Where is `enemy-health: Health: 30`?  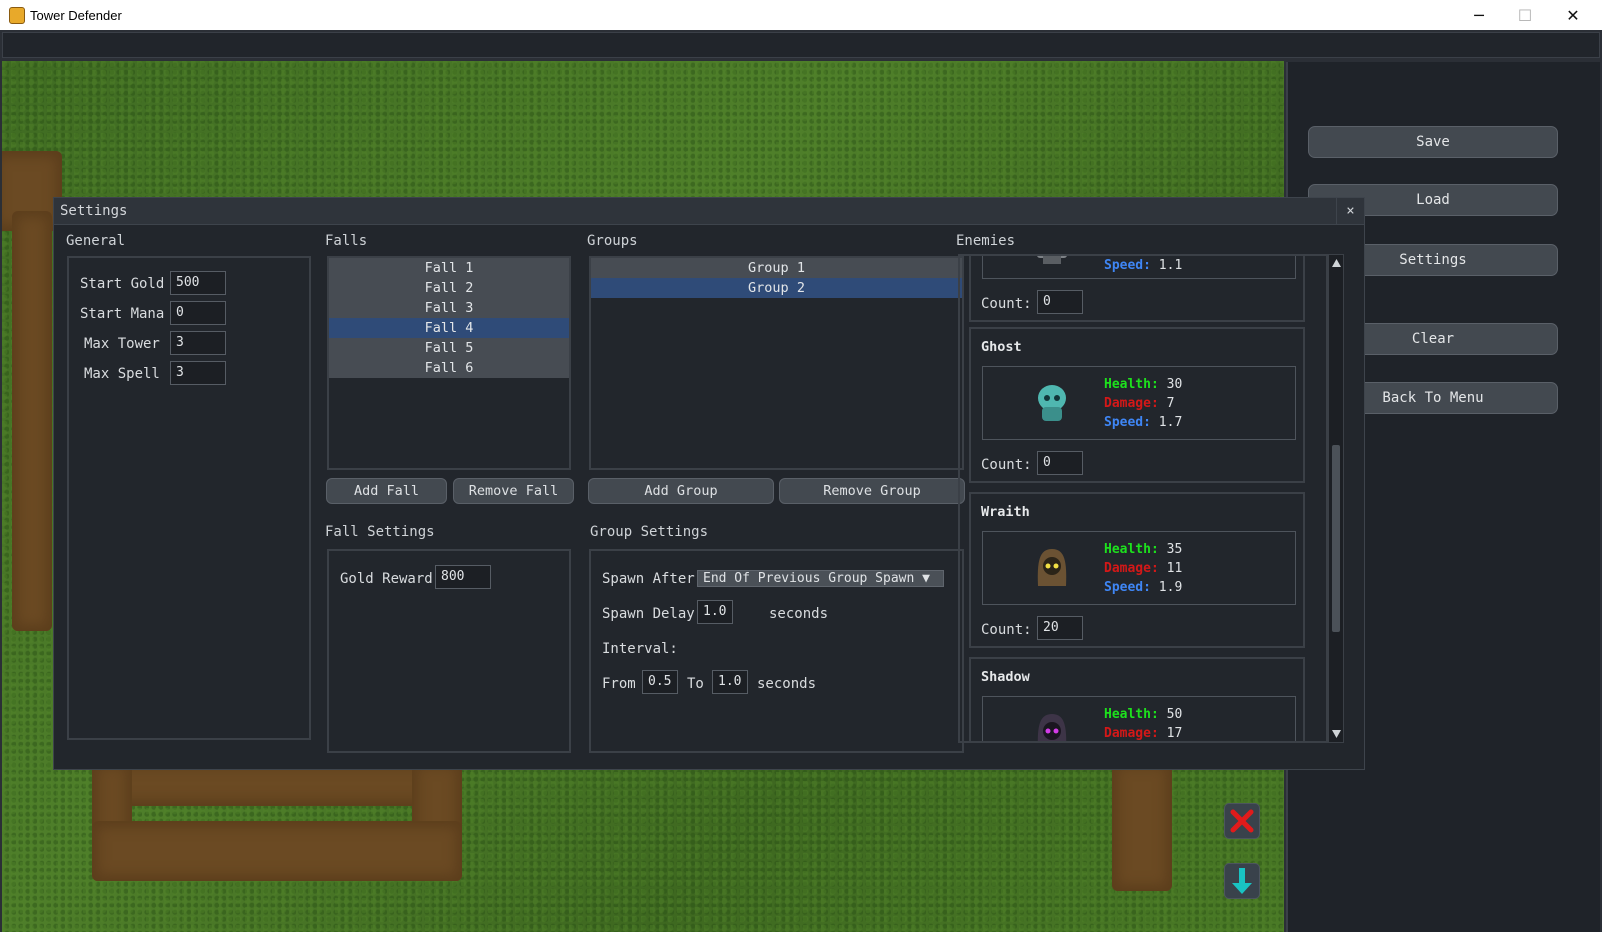
enemy-health: Health: 30 is located at coordinates (1143, 384).